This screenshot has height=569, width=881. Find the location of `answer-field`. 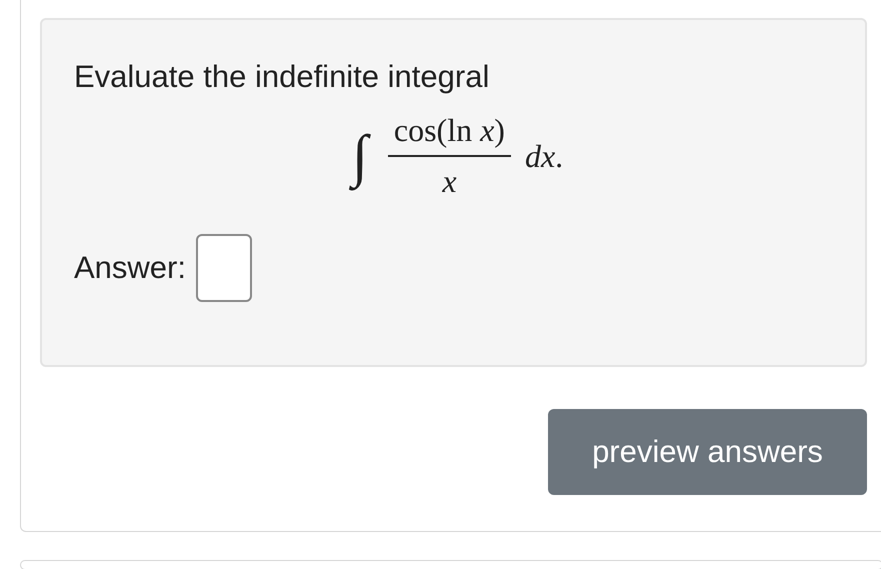

answer-field is located at coordinates (224, 268).